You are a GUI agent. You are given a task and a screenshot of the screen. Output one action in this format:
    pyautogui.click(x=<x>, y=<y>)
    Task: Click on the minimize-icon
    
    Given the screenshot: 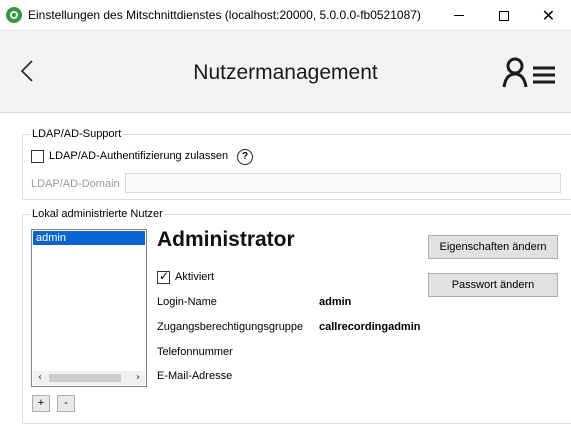 What is the action you would take?
    pyautogui.click(x=458, y=15)
    